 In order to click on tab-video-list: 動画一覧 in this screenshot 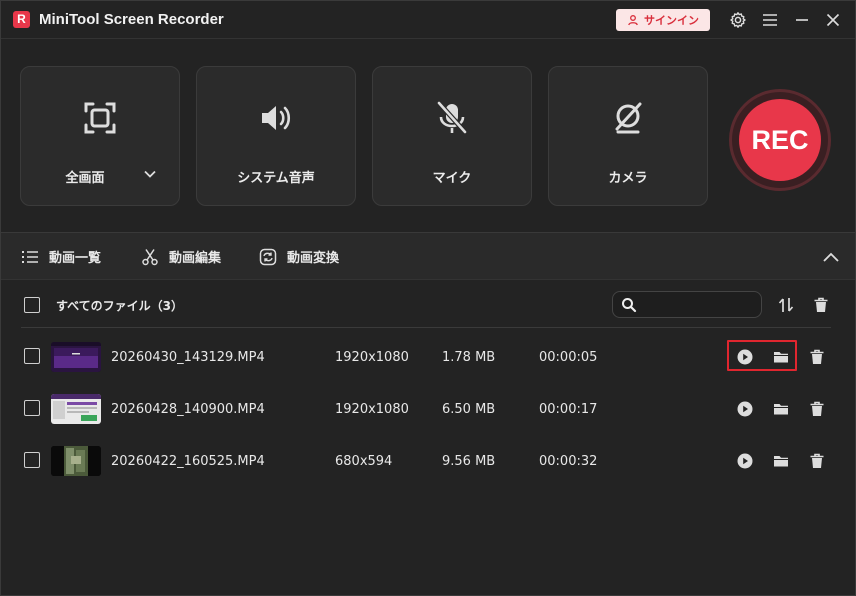, I will do `click(61, 256)`.